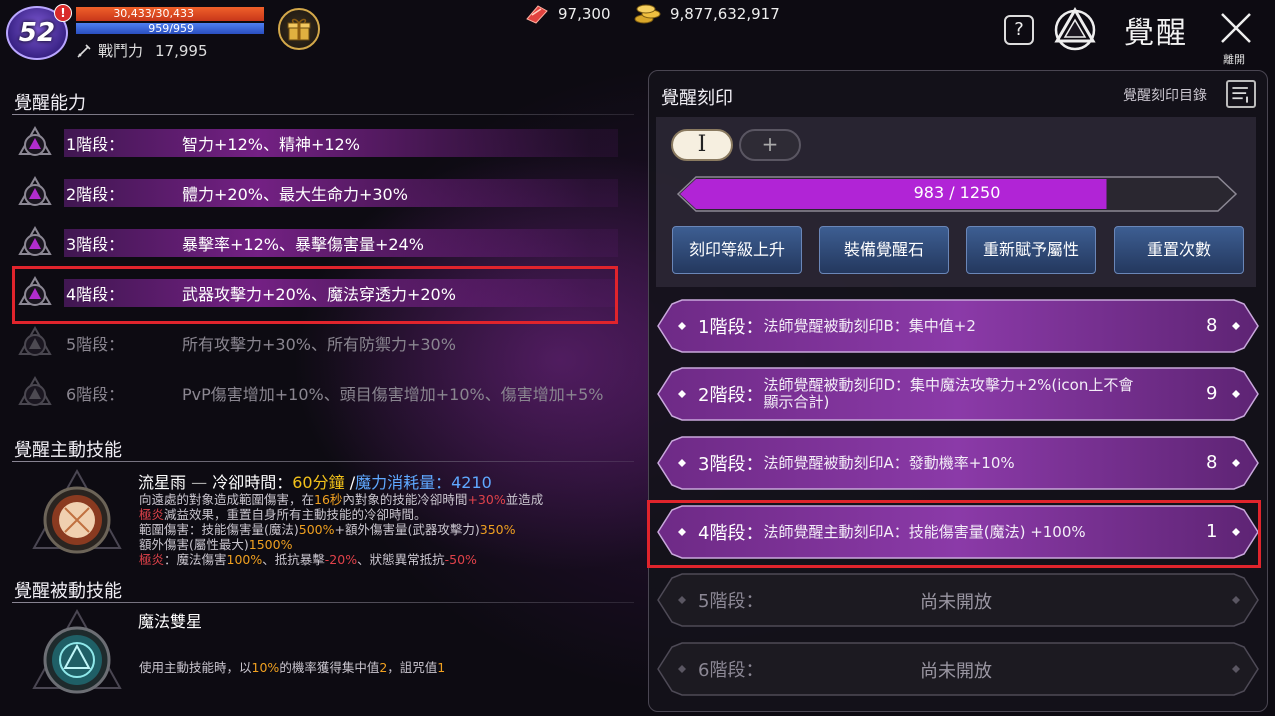 This screenshot has height=716, width=1275. I want to click on help-button: ?, so click(1019, 30).